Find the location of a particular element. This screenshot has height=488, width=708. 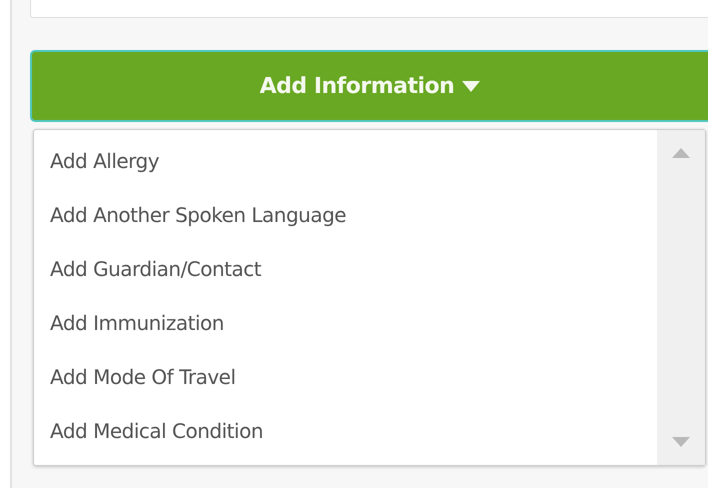

menu-item: Add Guardian/Contact is located at coordinates (345, 269).